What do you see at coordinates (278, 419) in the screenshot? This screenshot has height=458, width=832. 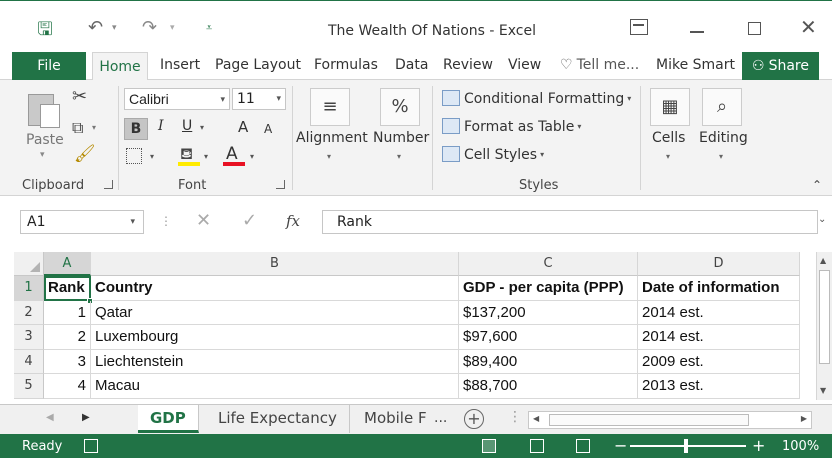 I see `sheet-tab-life-expectancy: Life Expectancy` at bounding box center [278, 419].